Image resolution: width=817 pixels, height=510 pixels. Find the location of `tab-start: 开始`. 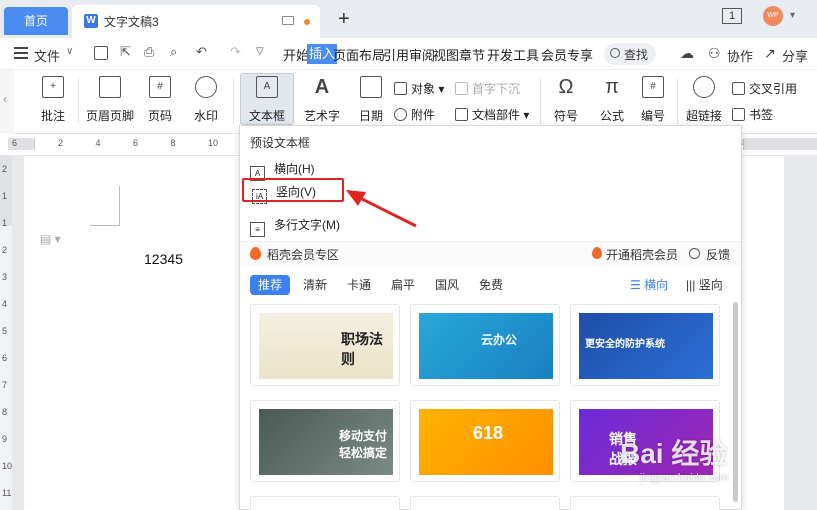

tab-start: 开始 is located at coordinates (296, 54).